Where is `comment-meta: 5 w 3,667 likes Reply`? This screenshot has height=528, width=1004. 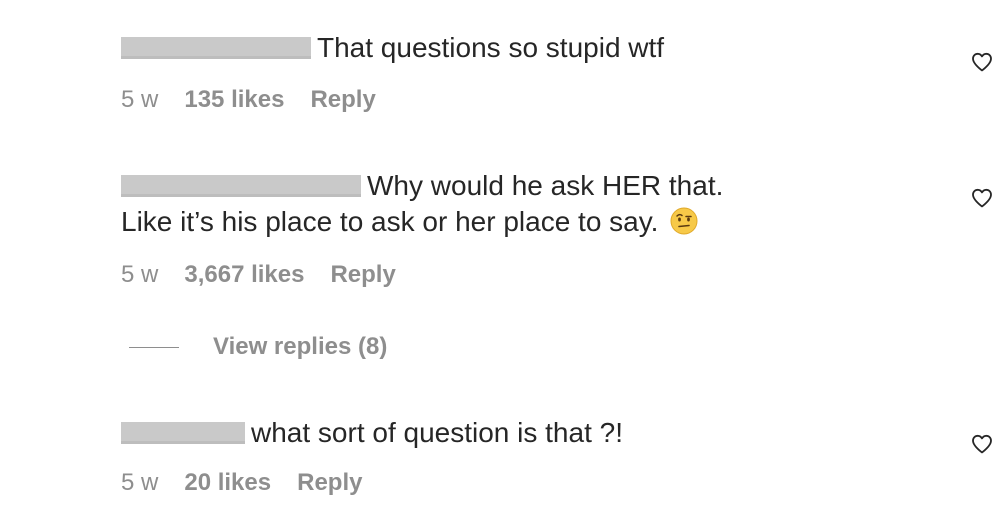 comment-meta: 5 w 3,667 likes Reply is located at coordinates (258, 275).